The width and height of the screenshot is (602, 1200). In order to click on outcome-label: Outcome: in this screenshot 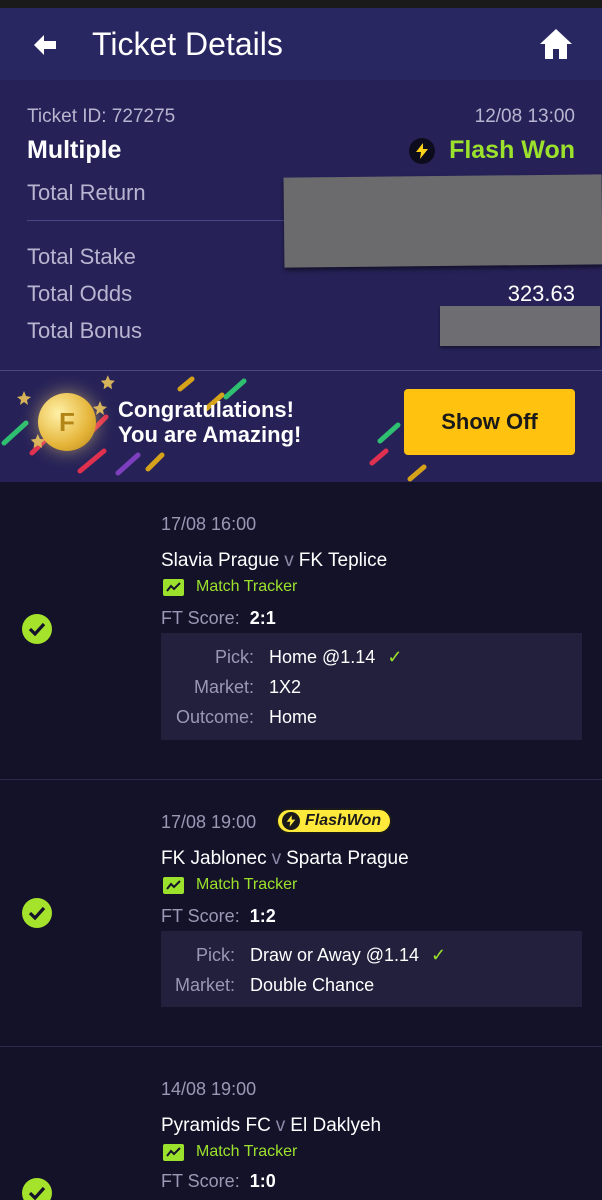, I will do `click(214, 717)`.